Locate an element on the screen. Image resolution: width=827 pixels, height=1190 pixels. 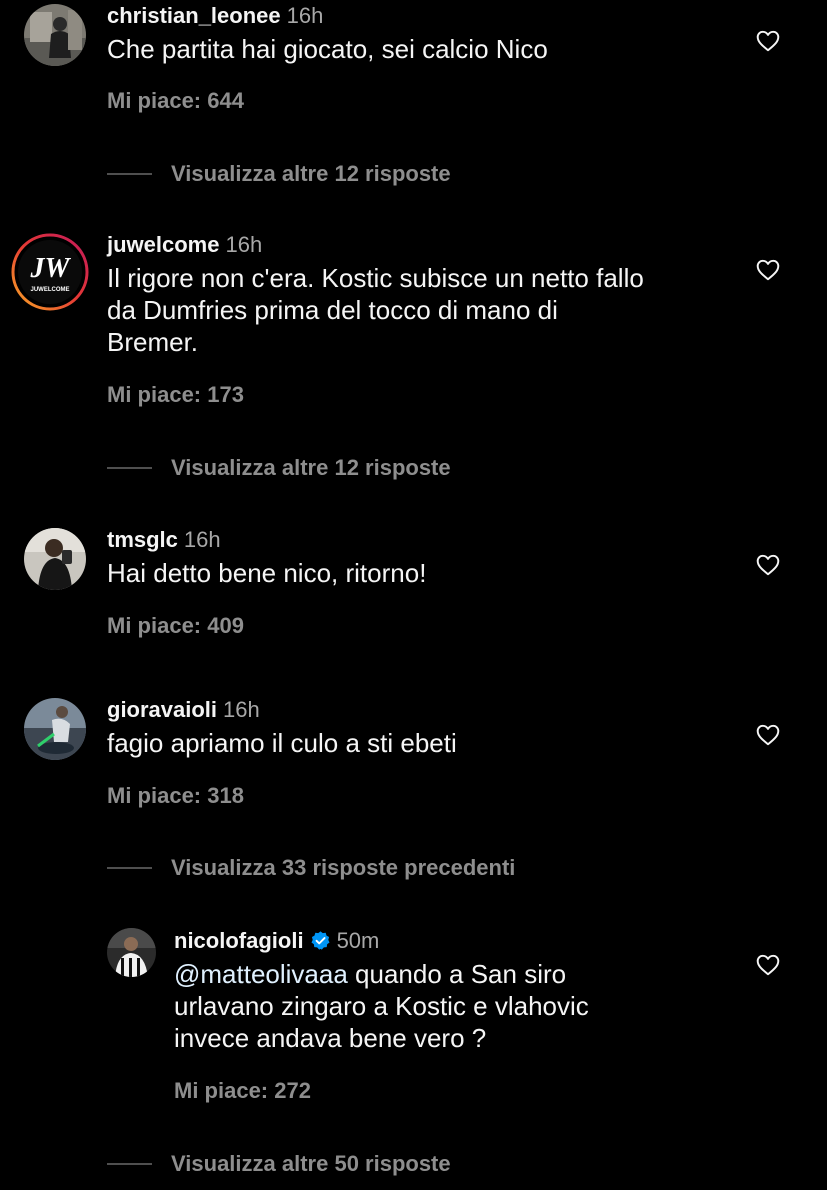
like-count: Mi piace: 272 is located at coordinates (242, 1091).